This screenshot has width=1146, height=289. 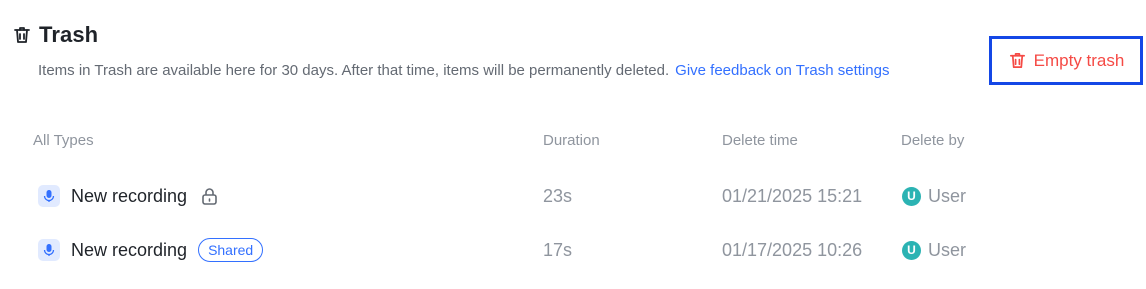 What do you see at coordinates (558, 249) in the screenshot?
I see `duration-cell: 17s` at bounding box center [558, 249].